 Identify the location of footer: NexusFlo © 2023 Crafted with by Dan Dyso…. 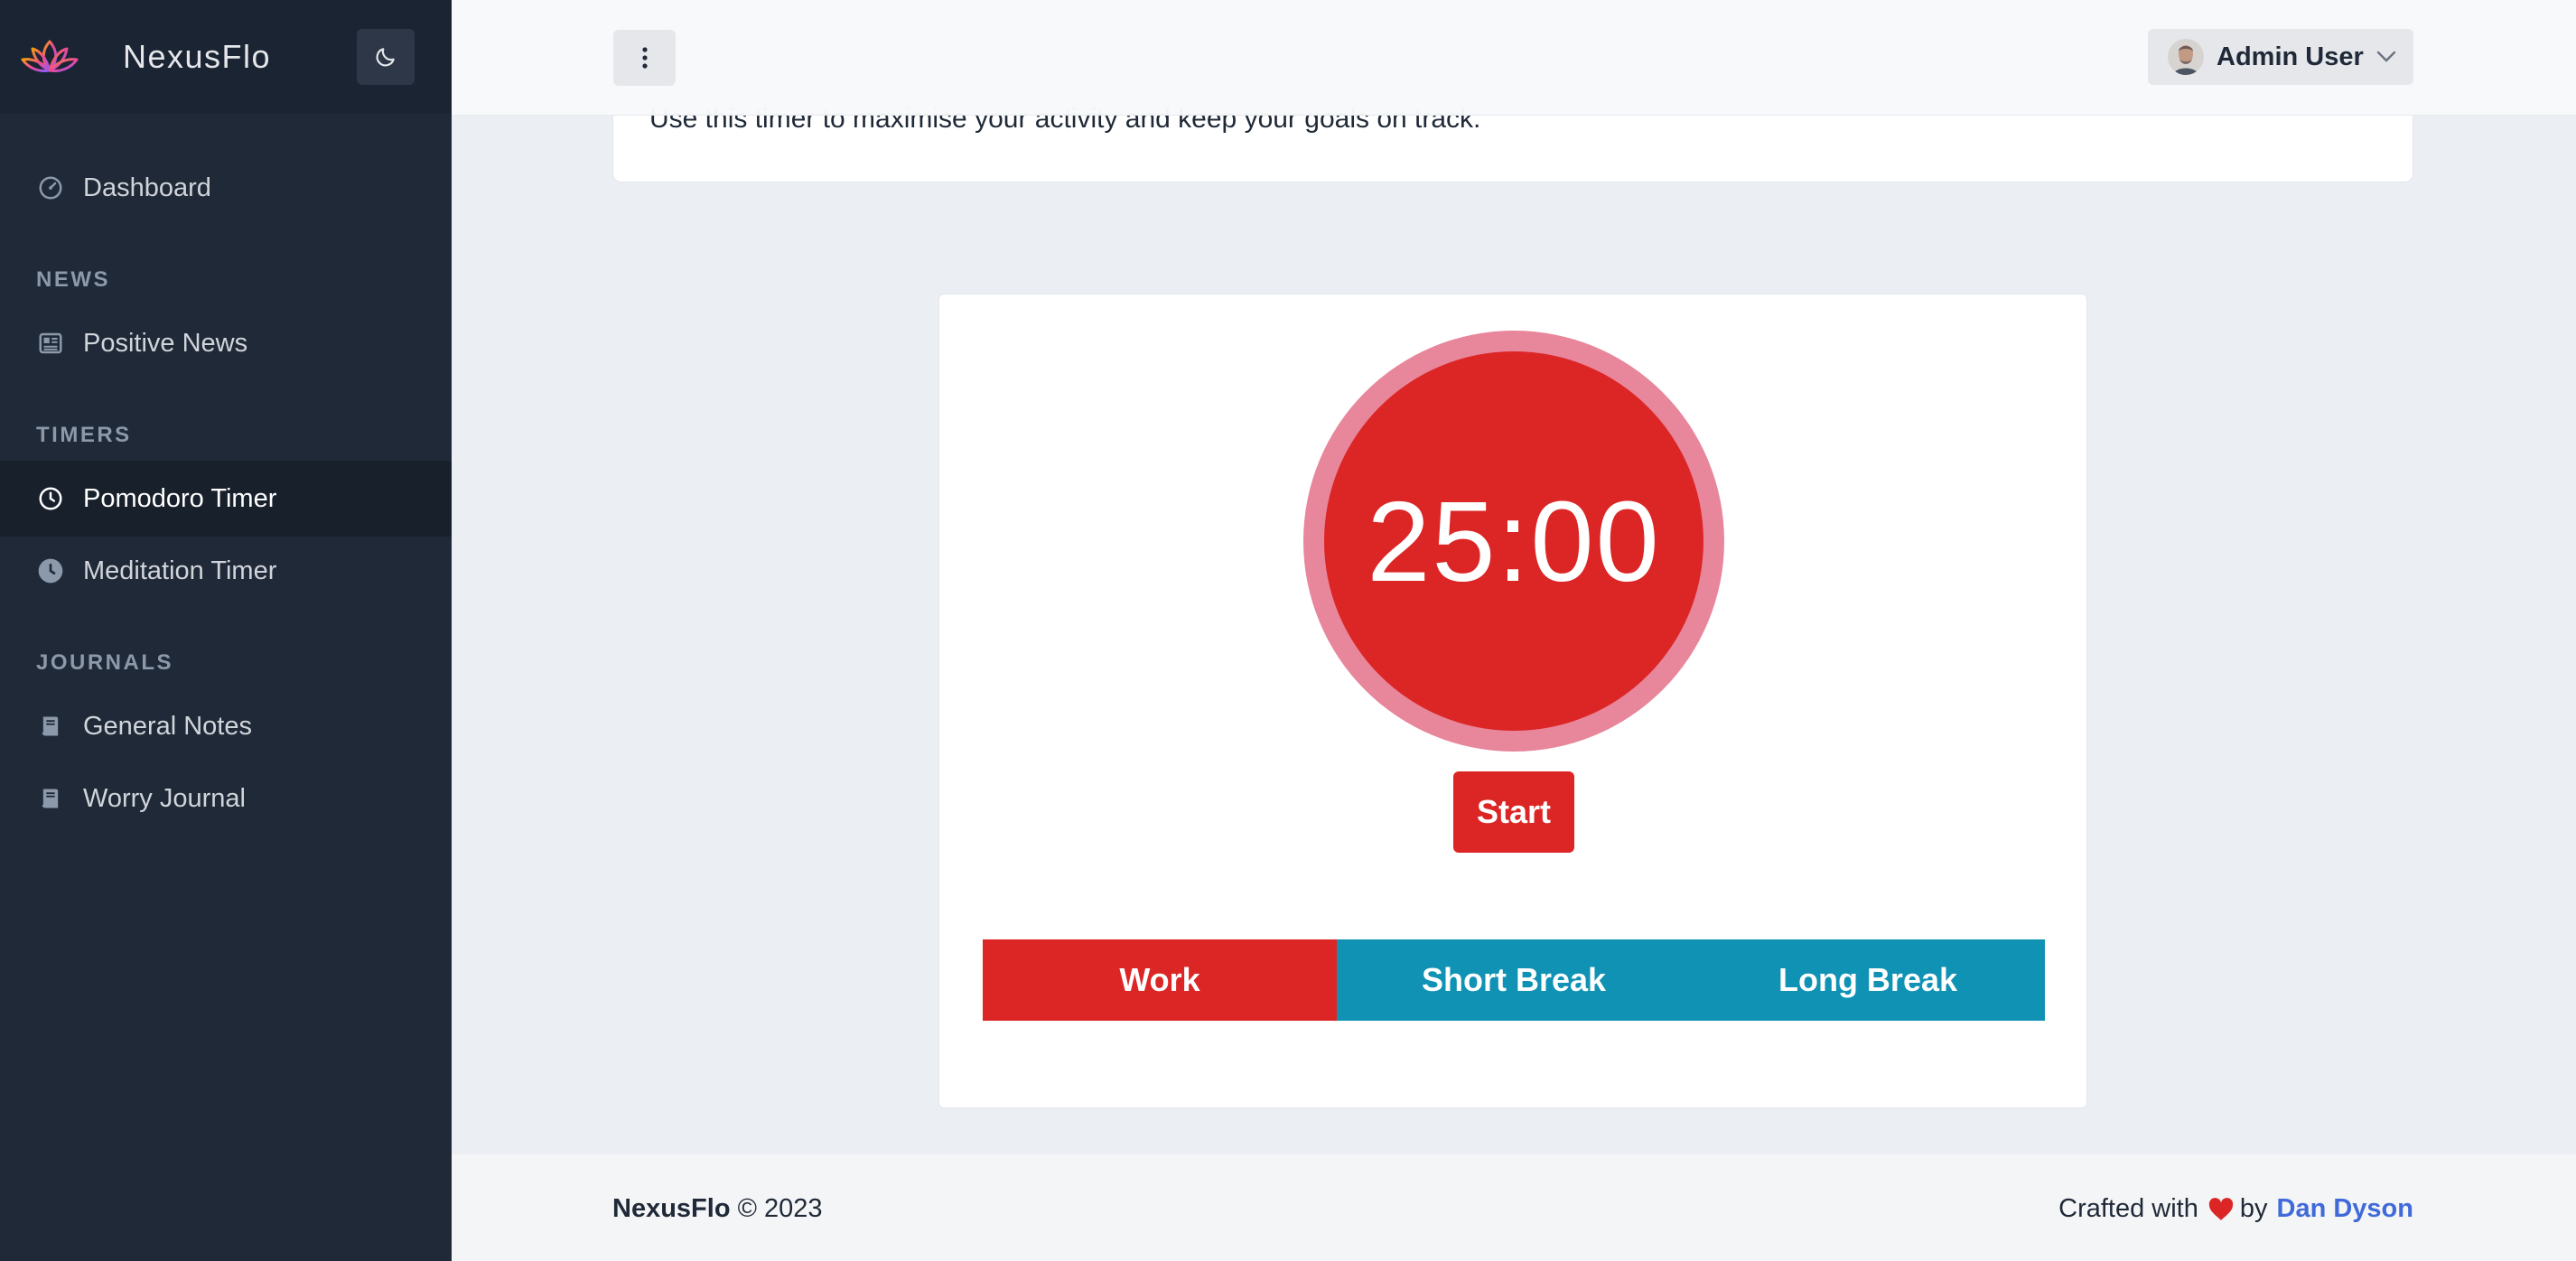
(1514, 1207).